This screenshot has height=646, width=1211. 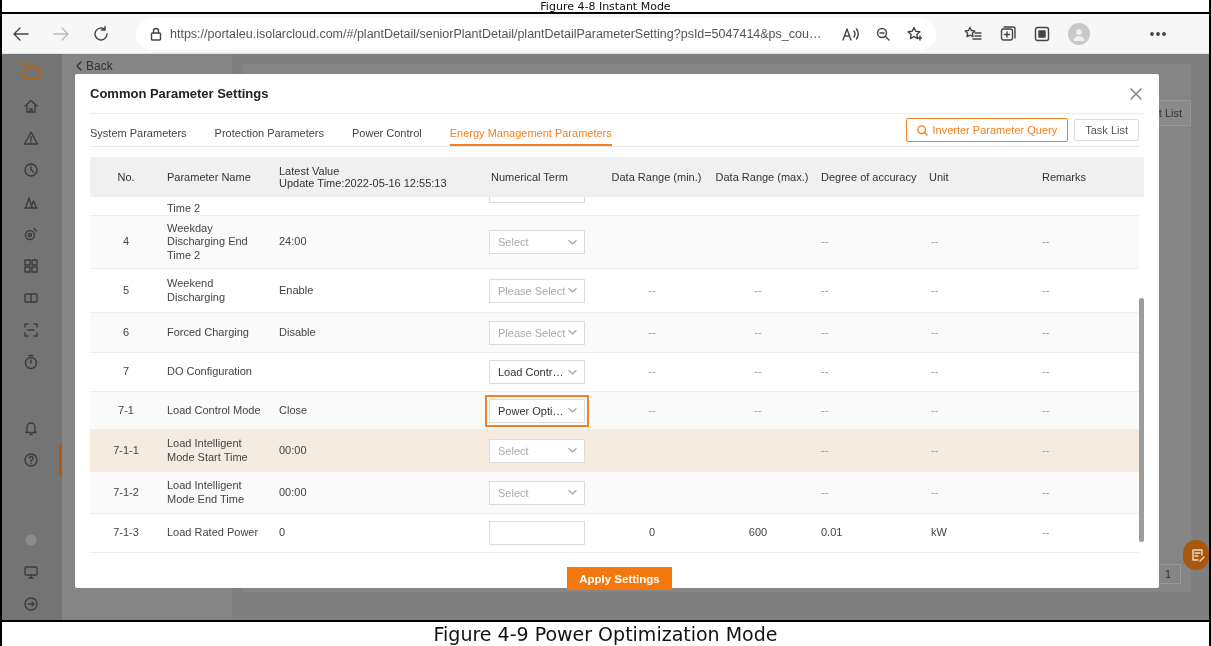 What do you see at coordinates (99, 66) in the screenshot?
I see `back-label: Back` at bounding box center [99, 66].